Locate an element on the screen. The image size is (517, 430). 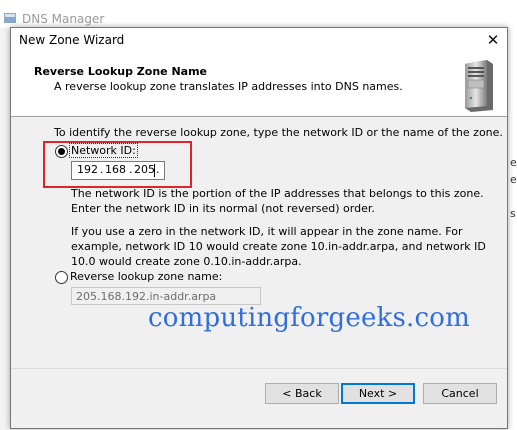
footer-divider is located at coordinates (259, 368).